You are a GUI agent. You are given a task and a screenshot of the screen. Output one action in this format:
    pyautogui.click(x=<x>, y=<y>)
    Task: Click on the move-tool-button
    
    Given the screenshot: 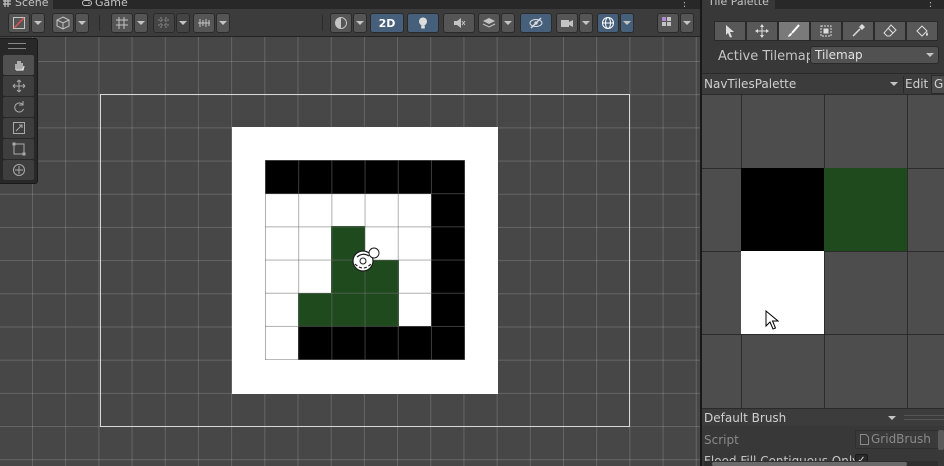 What is the action you would take?
    pyautogui.click(x=18, y=86)
    